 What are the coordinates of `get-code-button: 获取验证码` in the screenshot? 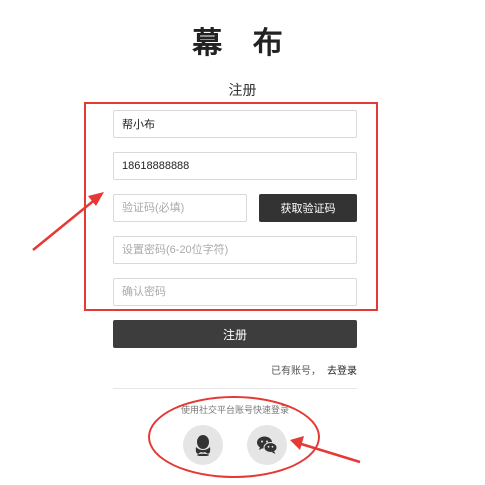 It's located at (308, 208).